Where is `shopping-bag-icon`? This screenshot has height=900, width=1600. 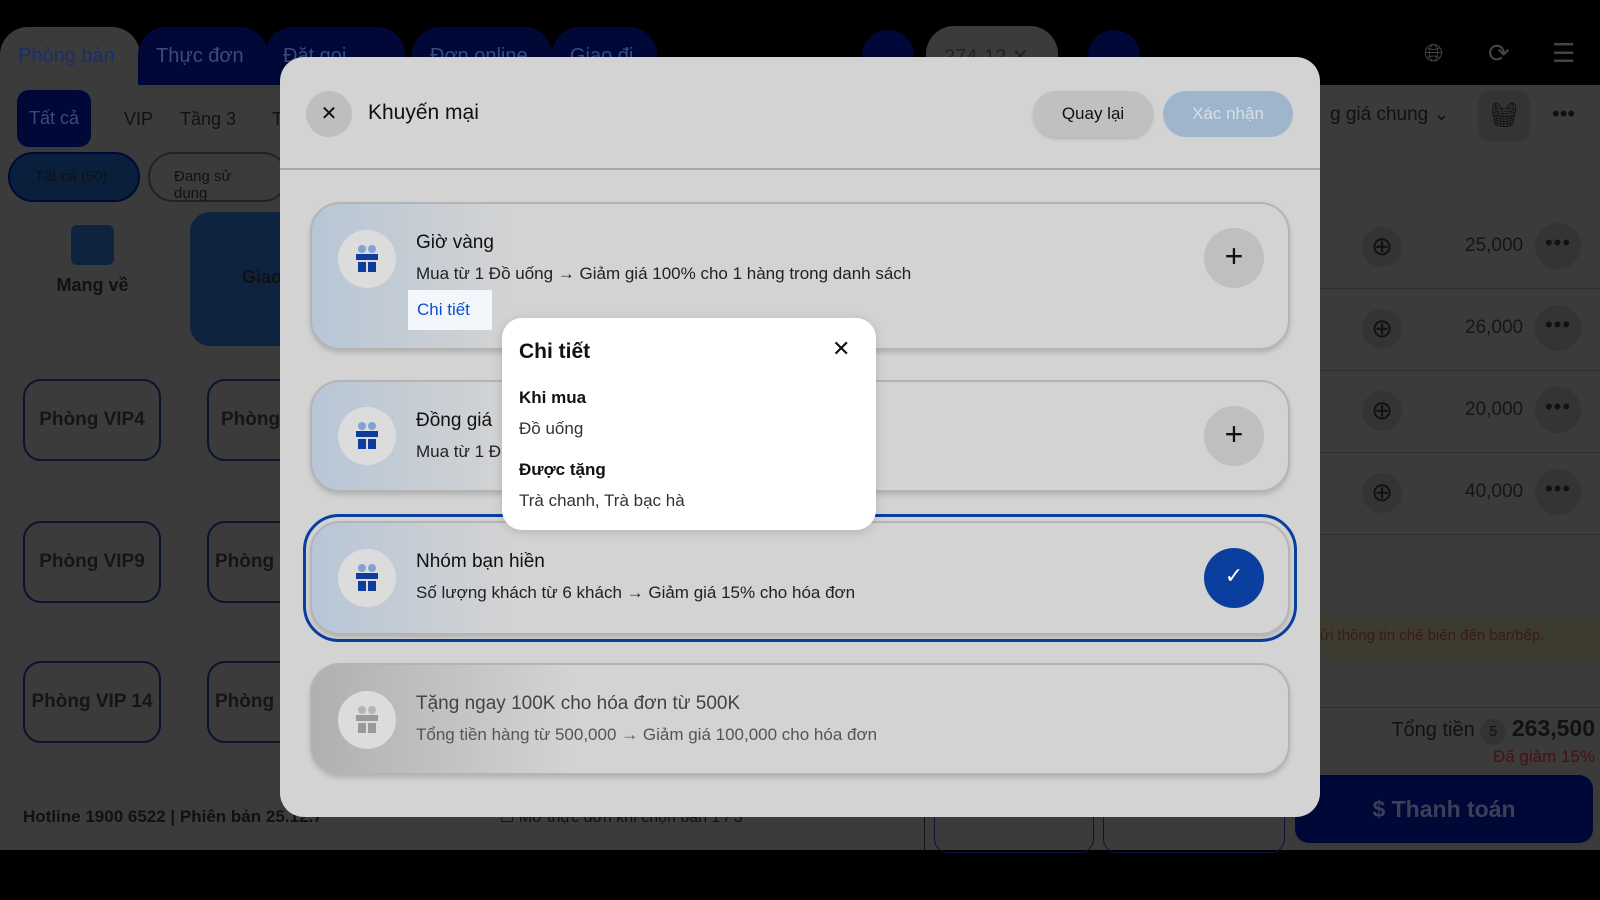 shopping-bag-icon is located at coordinates (92, 245).